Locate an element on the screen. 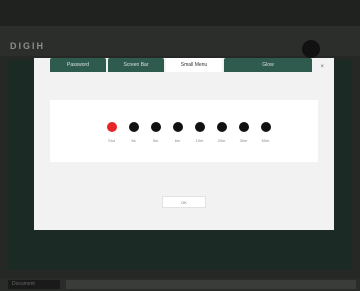 This screenshot has height=291, width=360. option-item: 5m is located at coordinates (155, 132).